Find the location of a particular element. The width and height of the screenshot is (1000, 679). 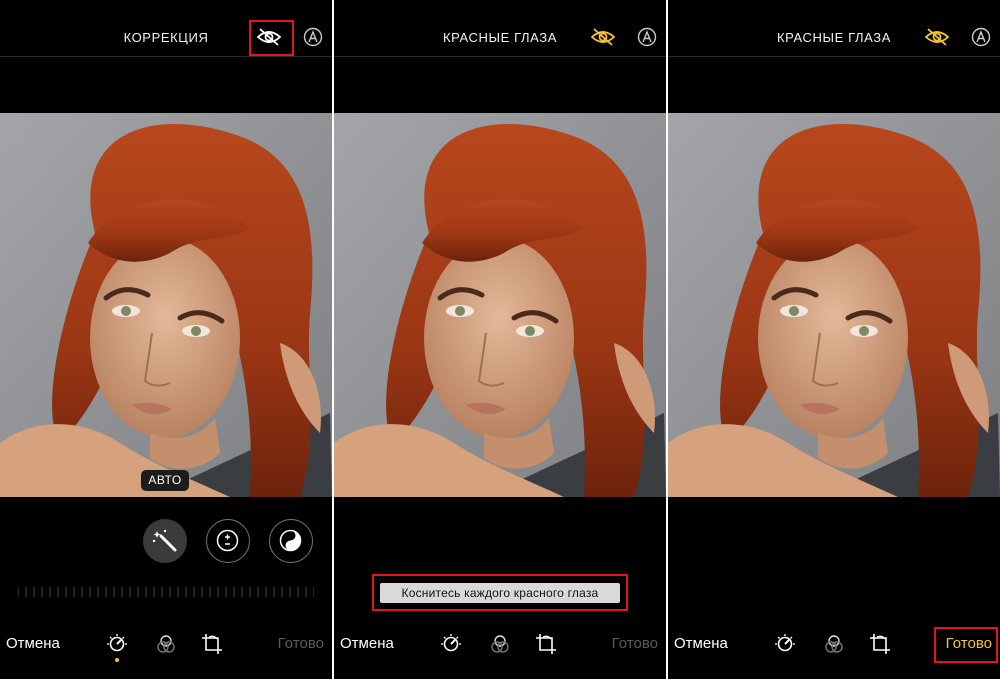

color-filter-button is located at coordinates (291, 541).